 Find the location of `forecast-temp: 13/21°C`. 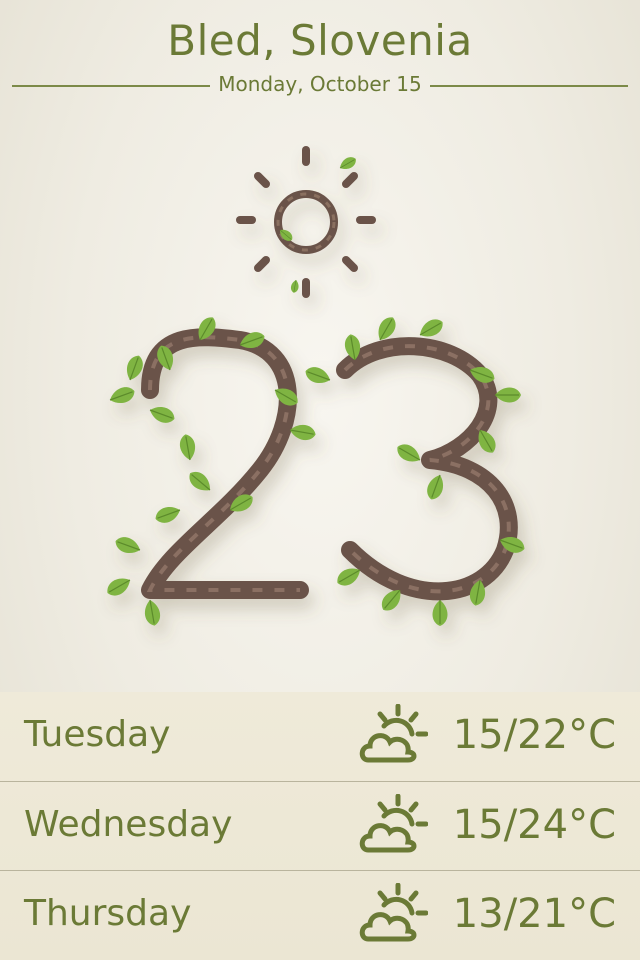

forecast-temp: 13/21°C is located at coordinates (534, 914).